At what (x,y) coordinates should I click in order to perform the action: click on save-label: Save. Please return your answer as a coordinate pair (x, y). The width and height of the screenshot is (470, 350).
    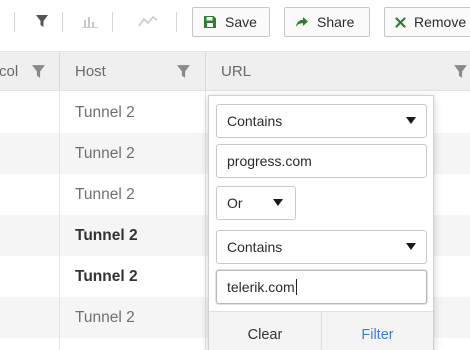
    Looking at the image, I should click on (241, 22).